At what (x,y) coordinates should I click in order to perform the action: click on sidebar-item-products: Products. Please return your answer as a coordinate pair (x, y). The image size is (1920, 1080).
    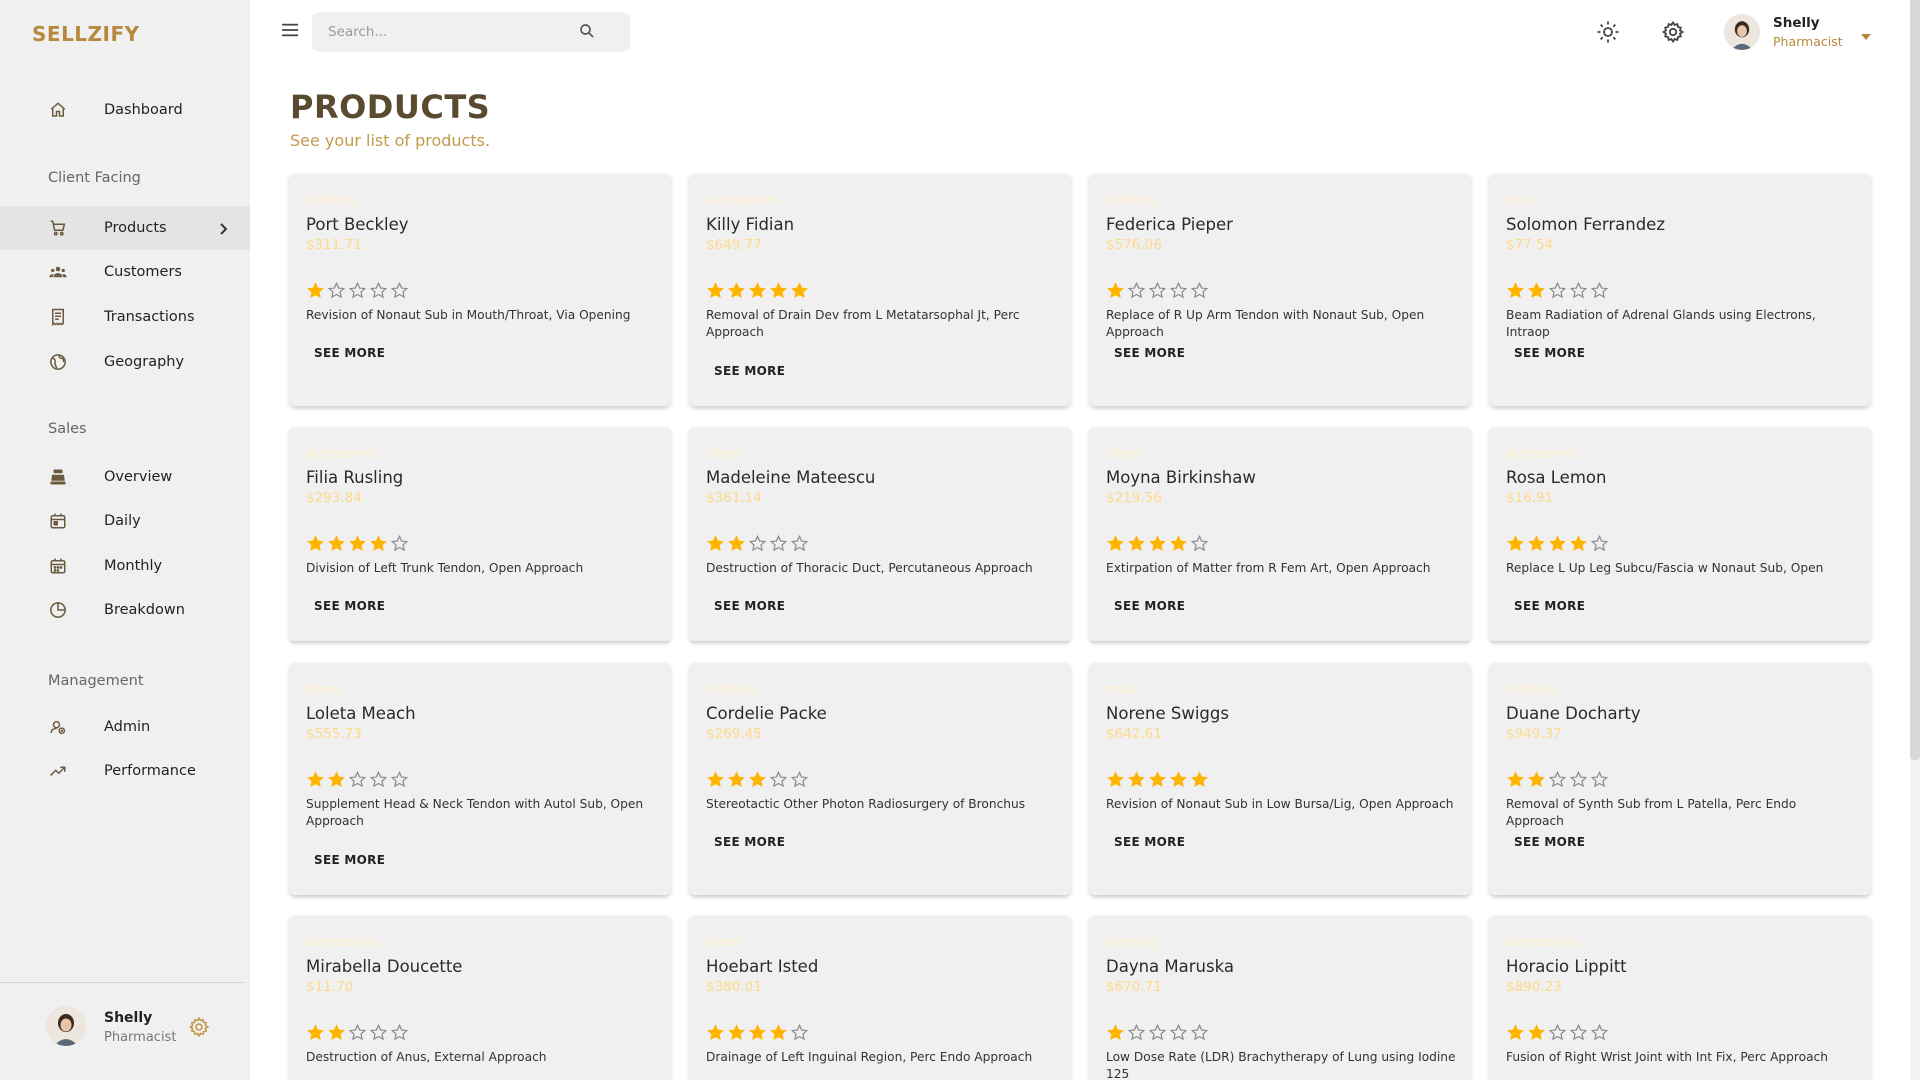
    Looking at the image, I should click on (125, 228).